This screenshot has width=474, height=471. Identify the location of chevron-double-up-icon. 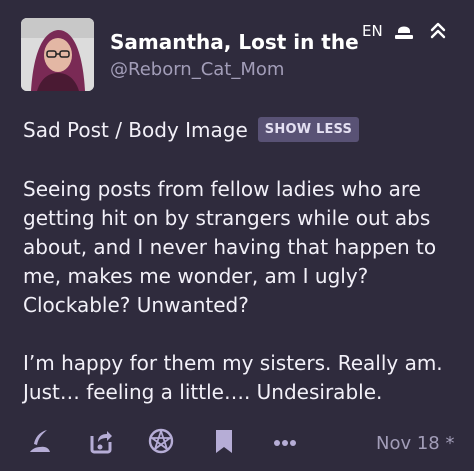
(438, 30).